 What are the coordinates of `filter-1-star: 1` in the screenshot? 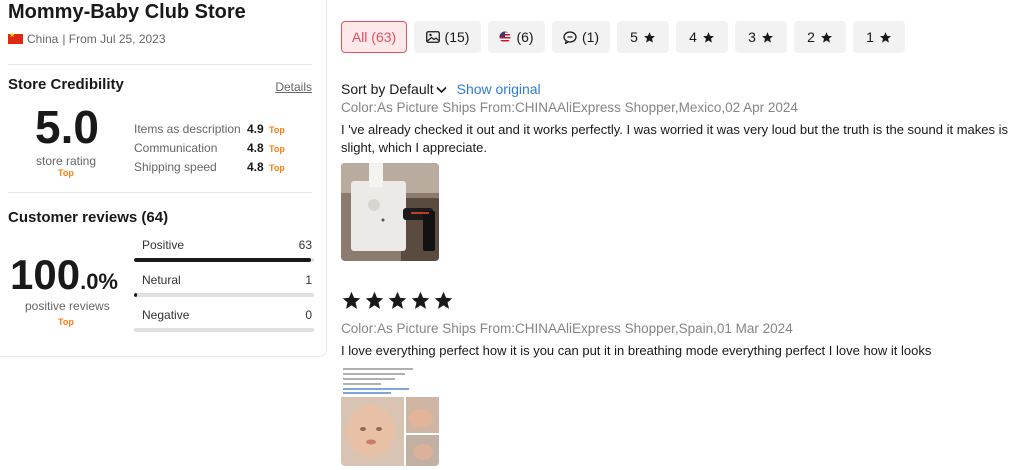 It's located at (879, 37).